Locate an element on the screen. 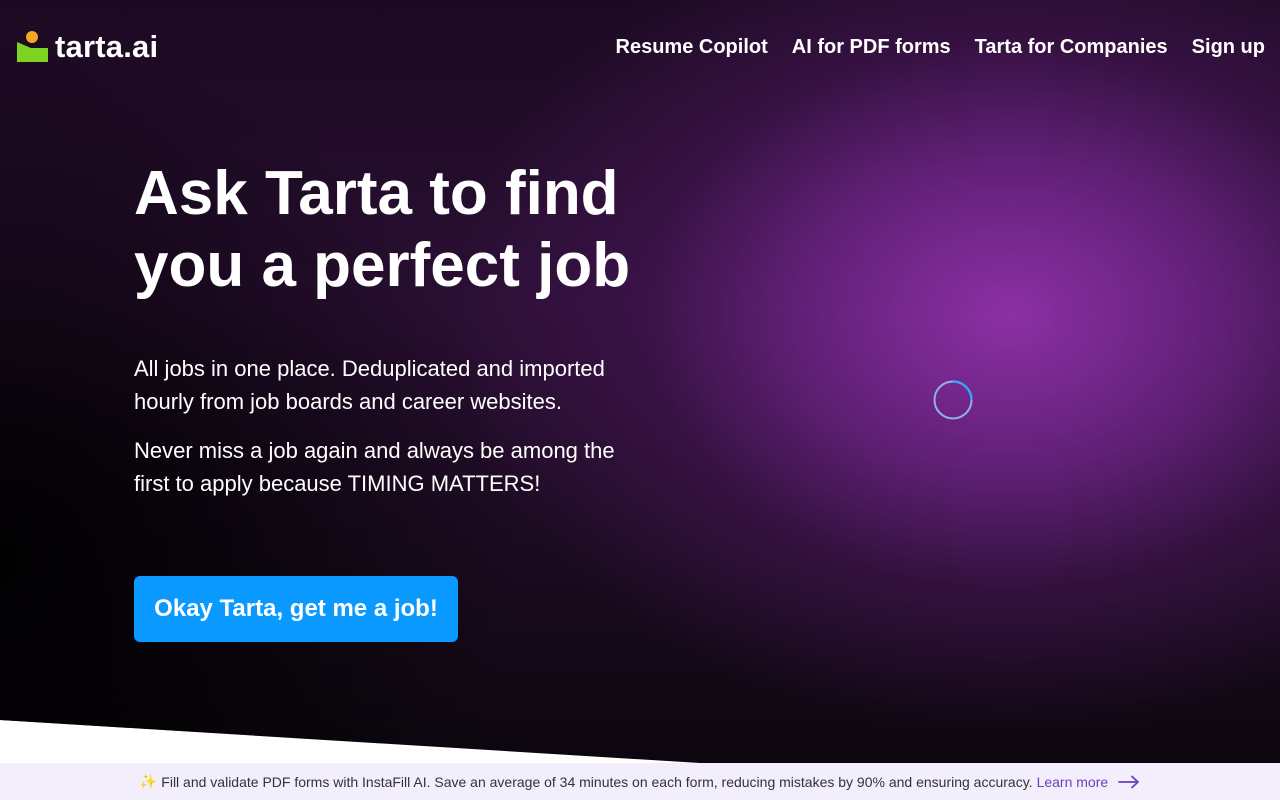  brand-name: tarta.ai is located at coordinates (107, 46).